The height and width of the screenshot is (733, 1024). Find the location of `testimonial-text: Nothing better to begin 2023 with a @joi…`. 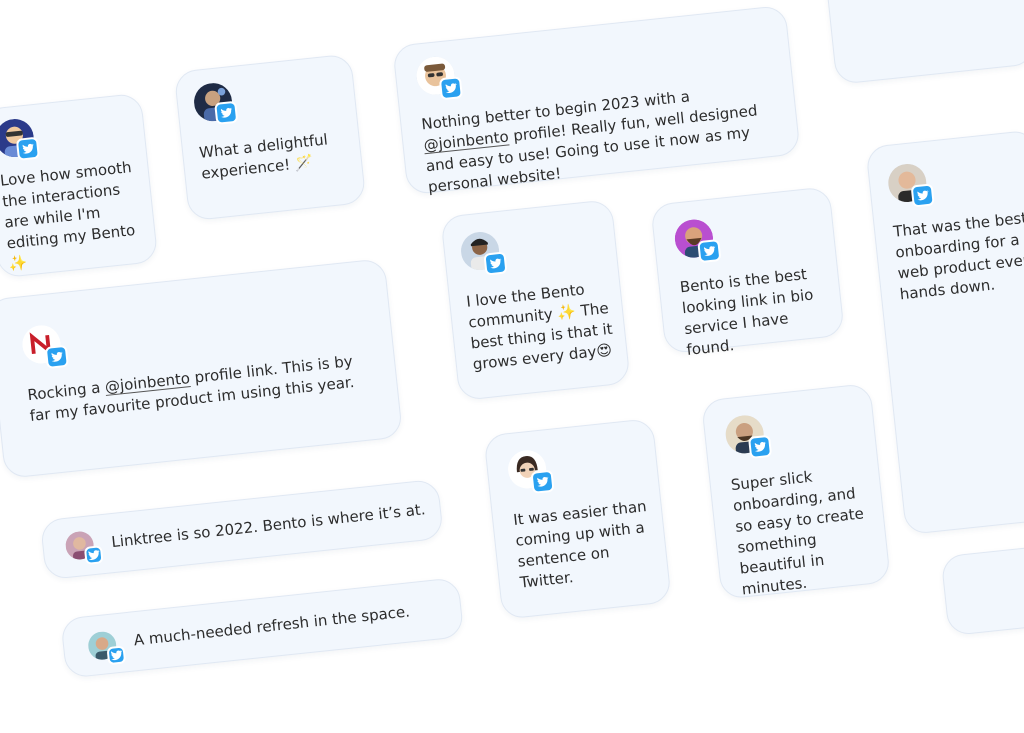

testimonial-text: Nothing better to begin 2023 with a @joi… is located at coordinates (589, 142).